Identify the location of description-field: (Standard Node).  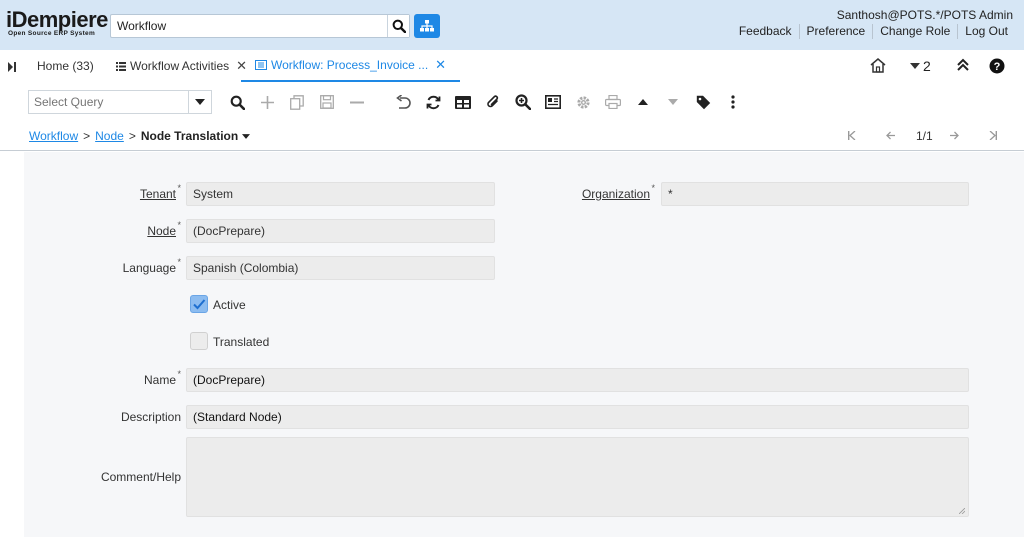
(577, 417).